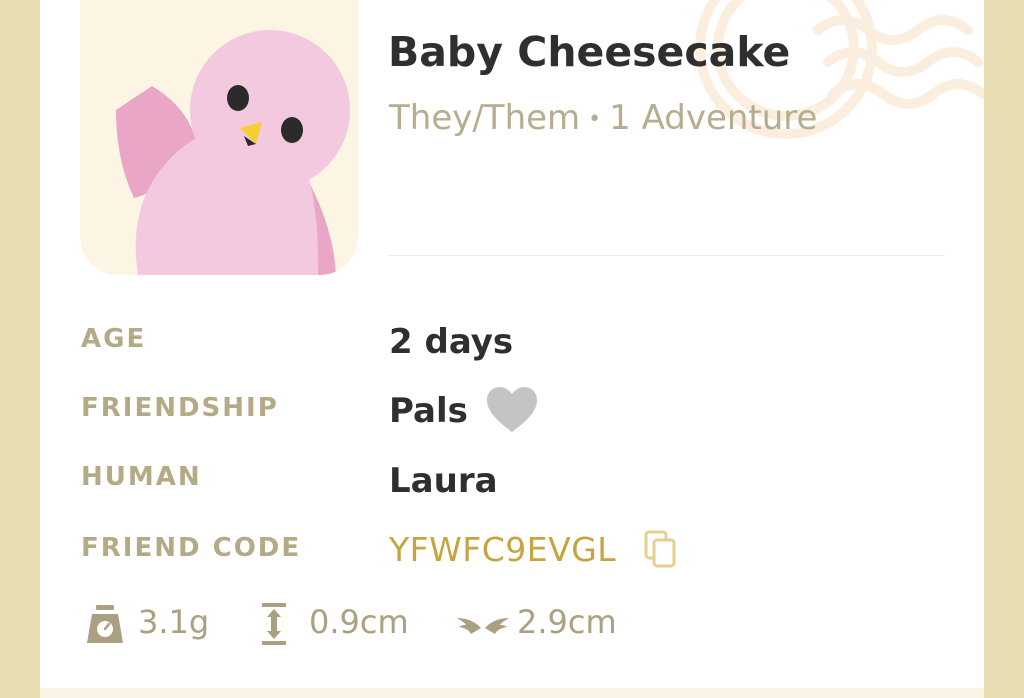 The image size is (1024, 698). I want to click on card-bottom-strip, so click(512, 693).